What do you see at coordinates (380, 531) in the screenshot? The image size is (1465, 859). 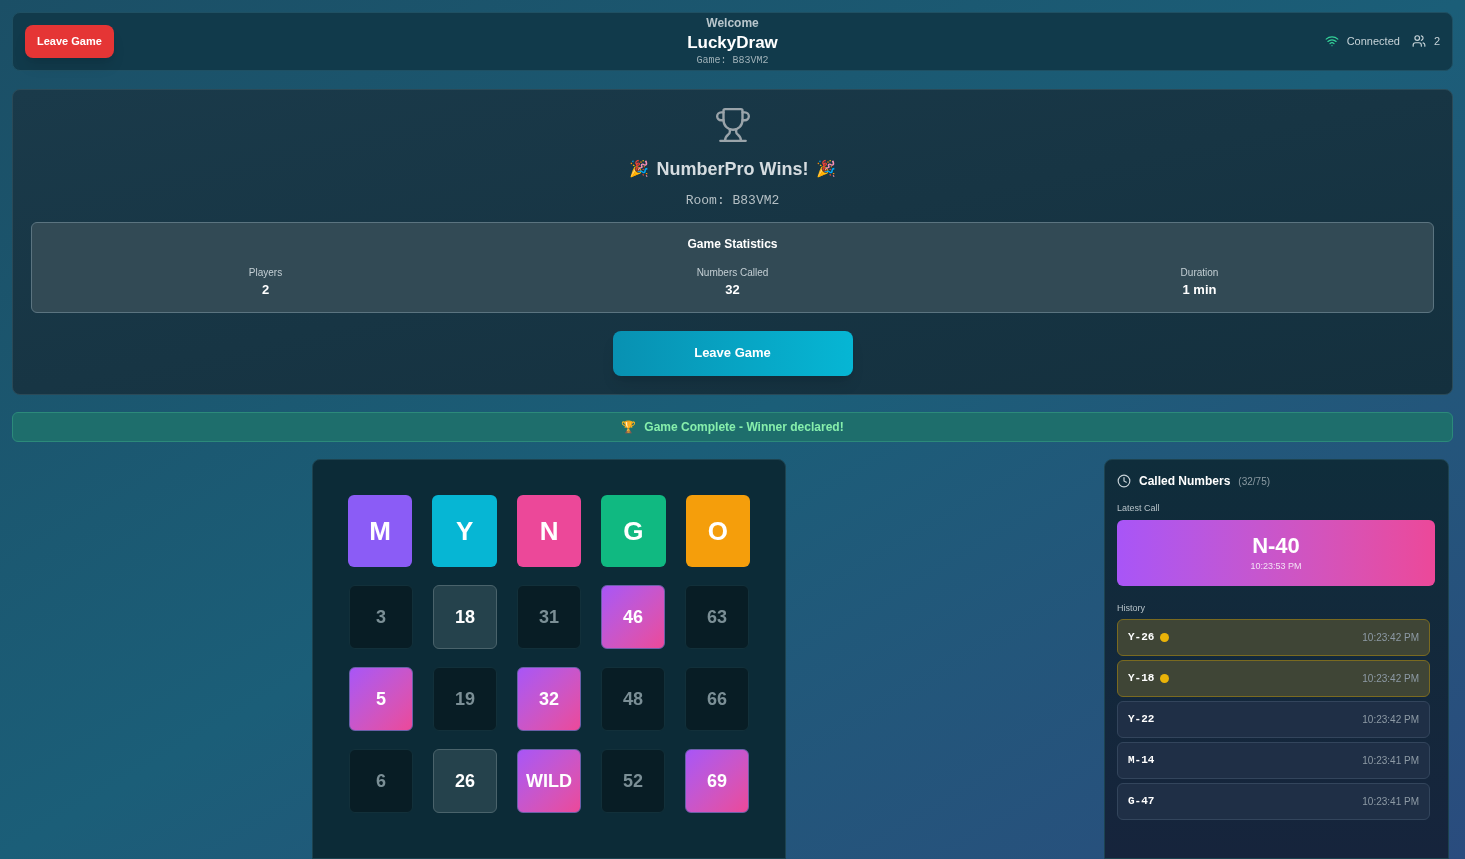 I see `column-header: M` at bounding box center [380, 531].